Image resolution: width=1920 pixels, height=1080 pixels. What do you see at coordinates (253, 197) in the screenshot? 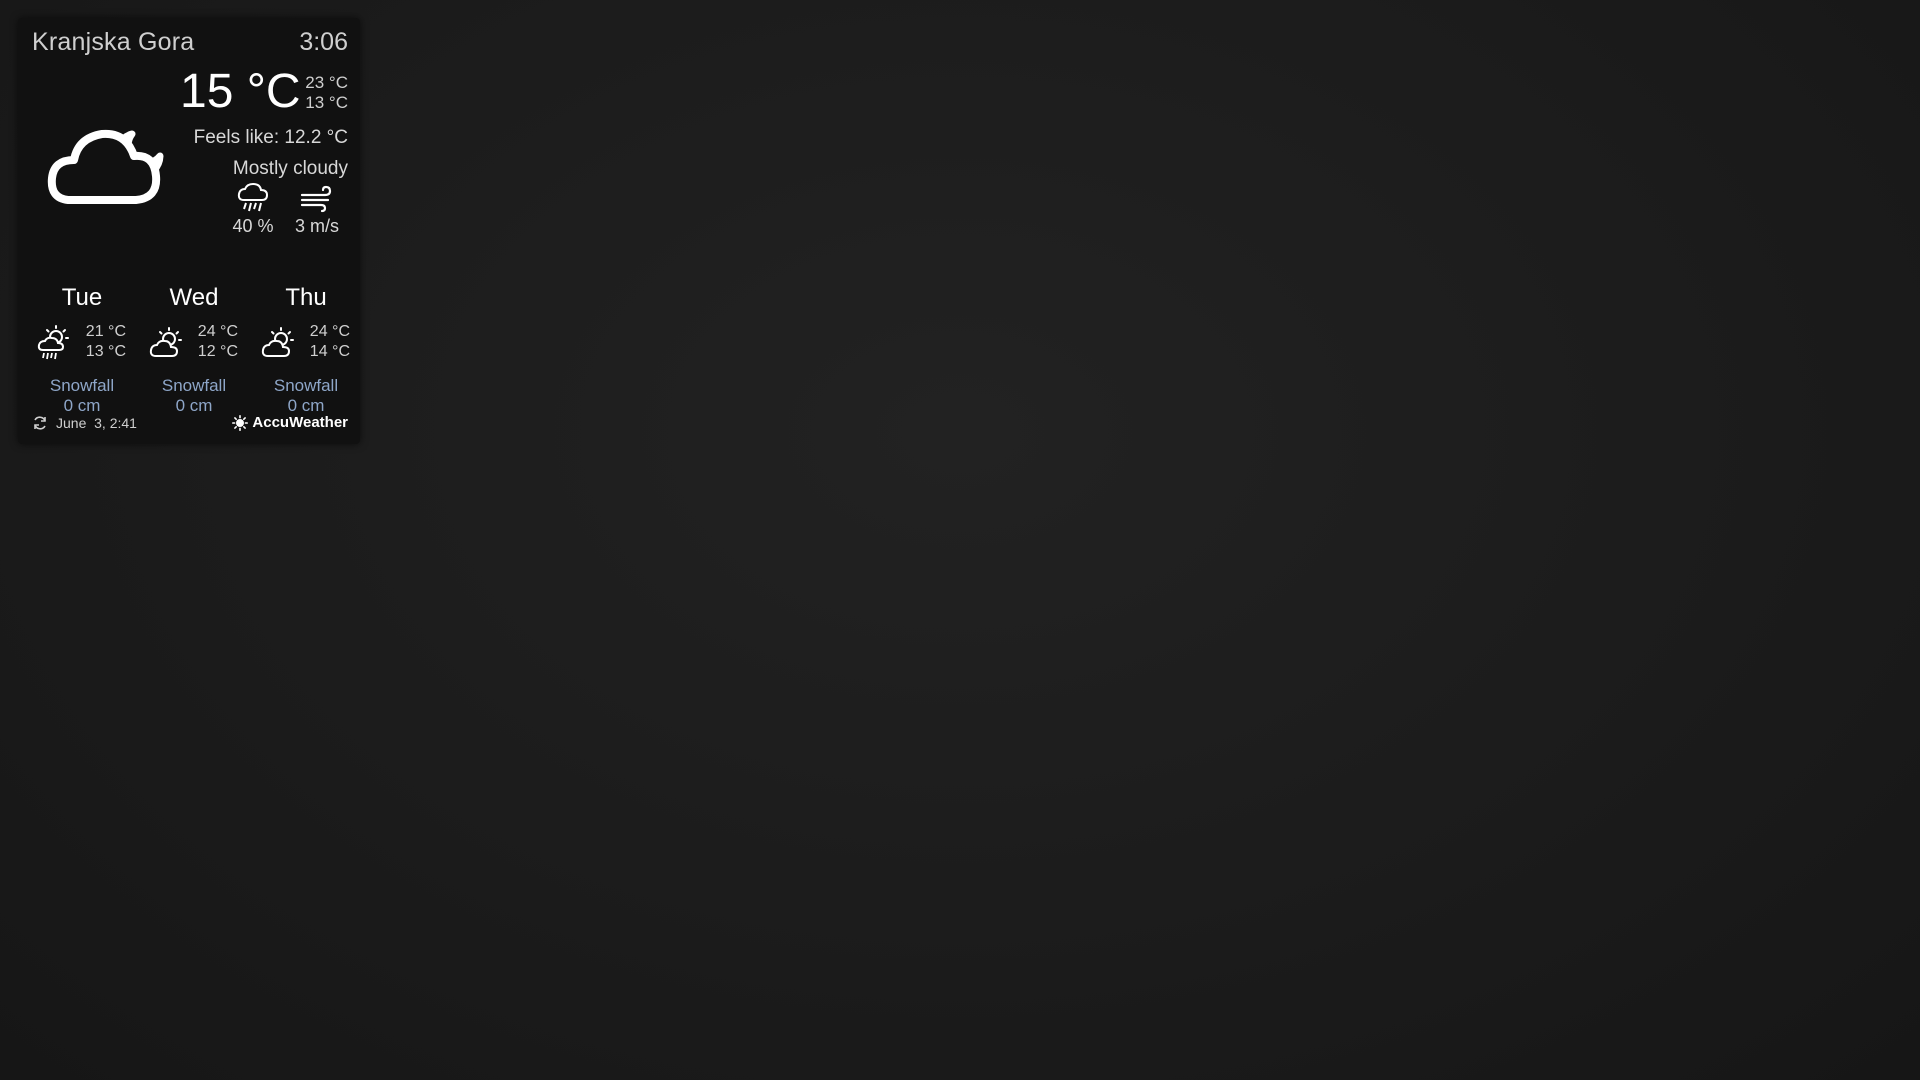
I see `rain-cloud-icon` at bounding box center [253, 197].